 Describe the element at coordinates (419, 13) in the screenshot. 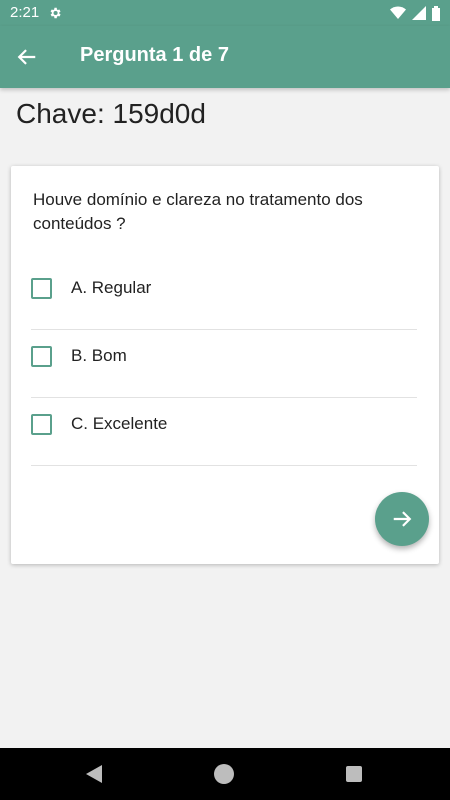

I see `signal-icon` at that location.